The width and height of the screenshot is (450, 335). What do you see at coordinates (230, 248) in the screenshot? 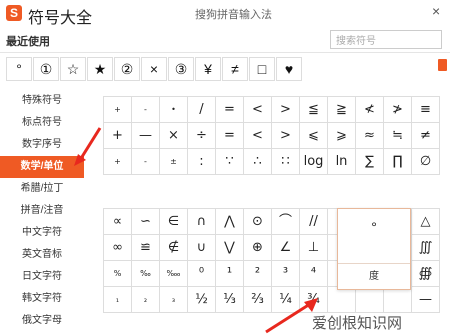
I see `symbol-cell: ⋁` at bounding box center [230, 248].